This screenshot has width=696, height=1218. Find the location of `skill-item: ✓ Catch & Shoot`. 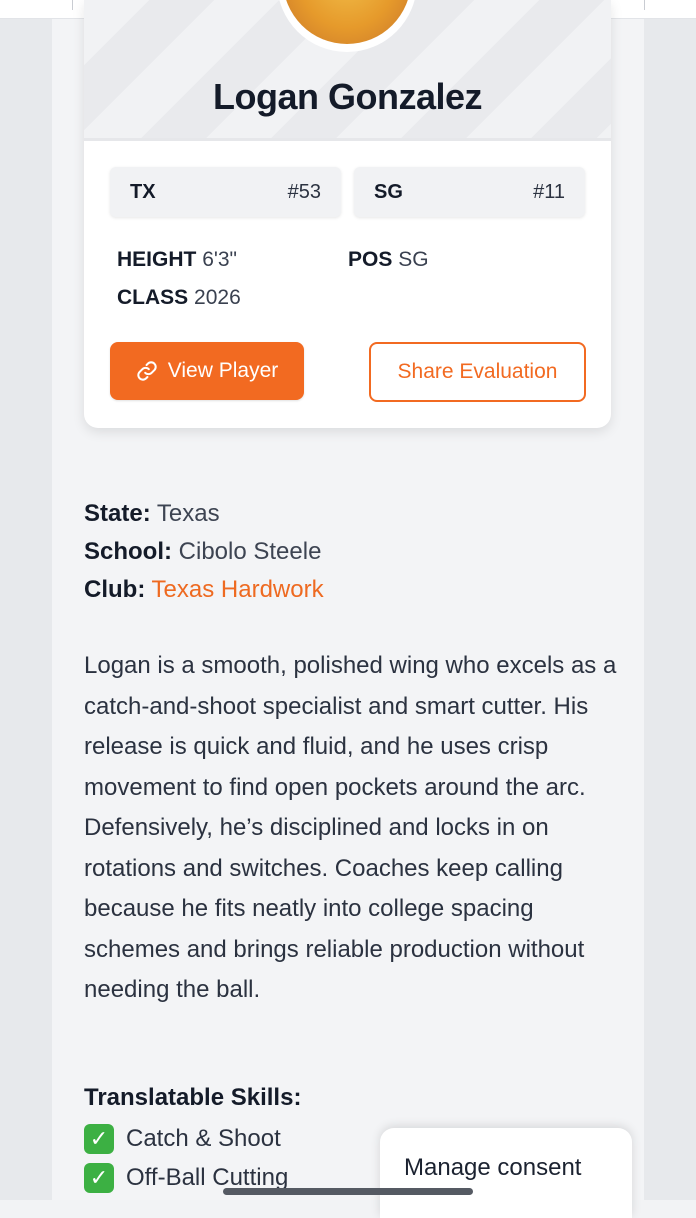

skill-item: ✓ Catch & Shoot is located at coordinates (182, 1139).